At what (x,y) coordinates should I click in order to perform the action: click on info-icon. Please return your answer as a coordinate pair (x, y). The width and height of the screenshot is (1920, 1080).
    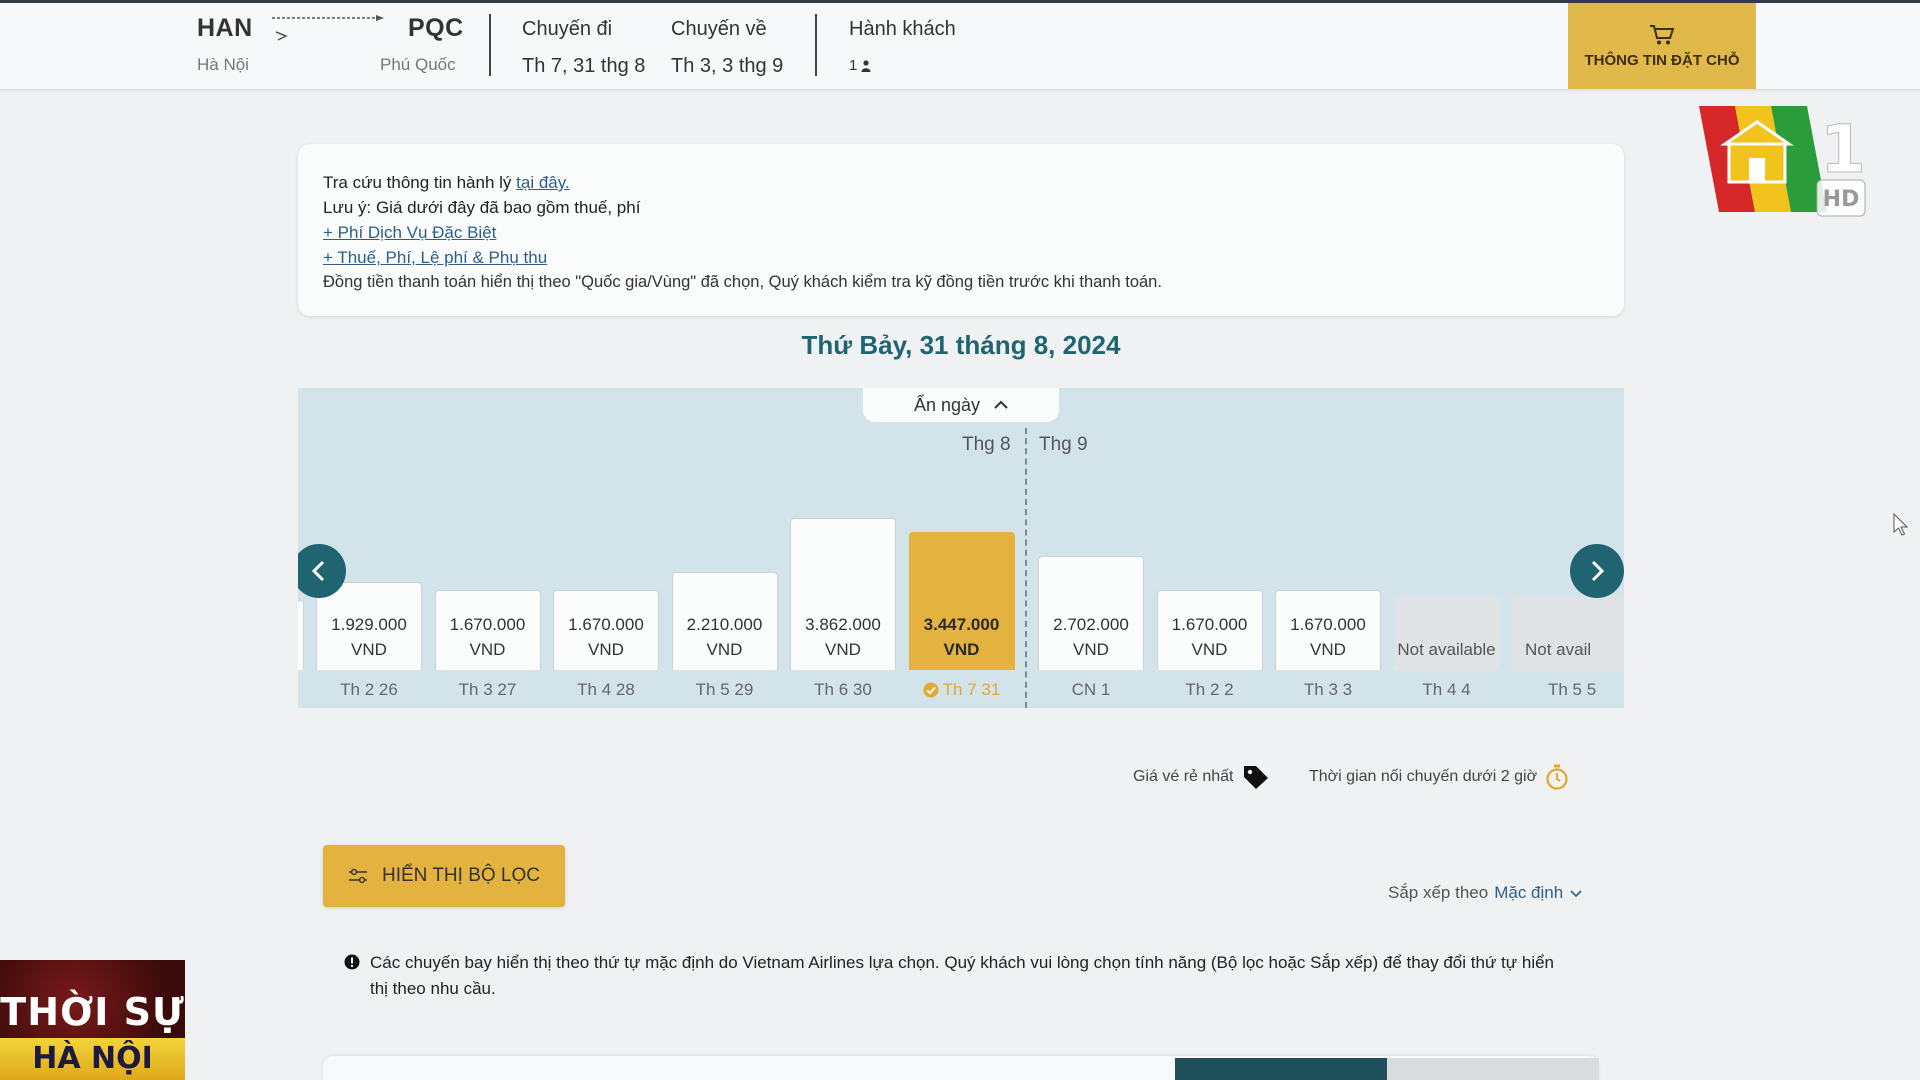
    Looking at the image, I should click on (352, 962).